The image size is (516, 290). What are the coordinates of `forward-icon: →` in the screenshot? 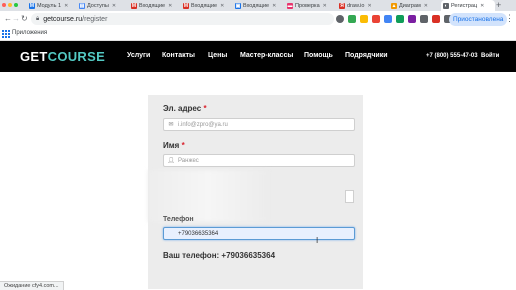 It's located at (16, 19).